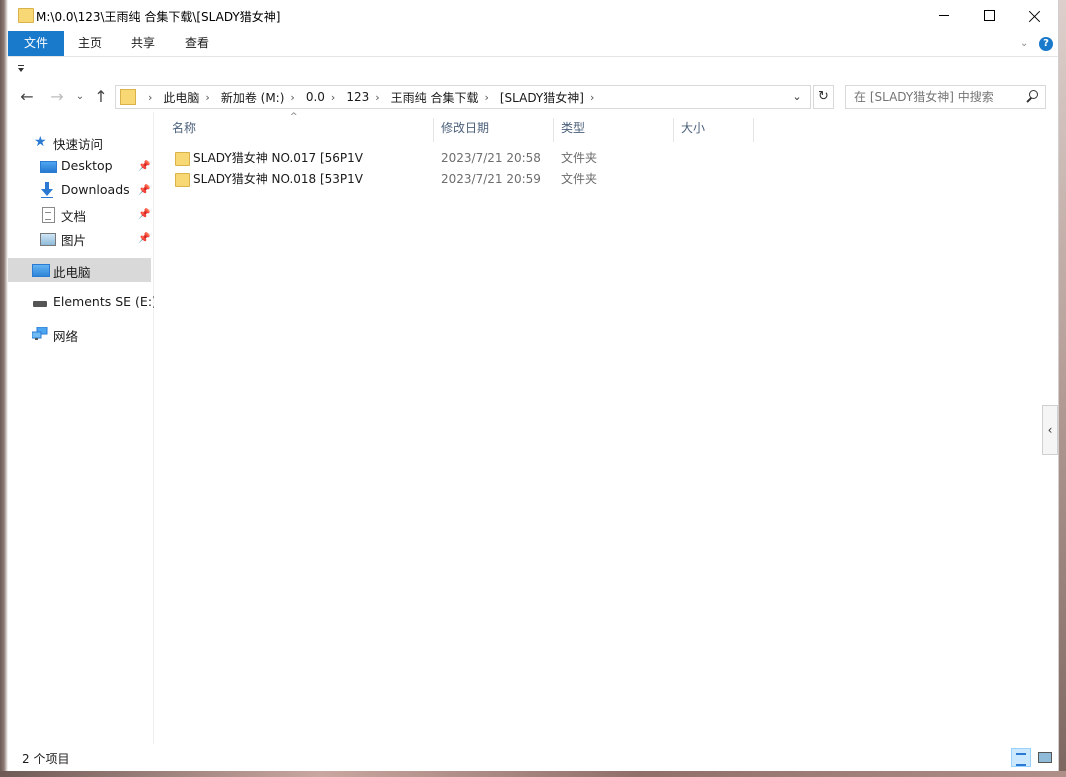 The height and width of the screenshot is (777, 1066). What do you see at coordinates (87, 165) in the screenshot?
I see `sidebar-item-label: Desktop` at bounding box center [87, 165].